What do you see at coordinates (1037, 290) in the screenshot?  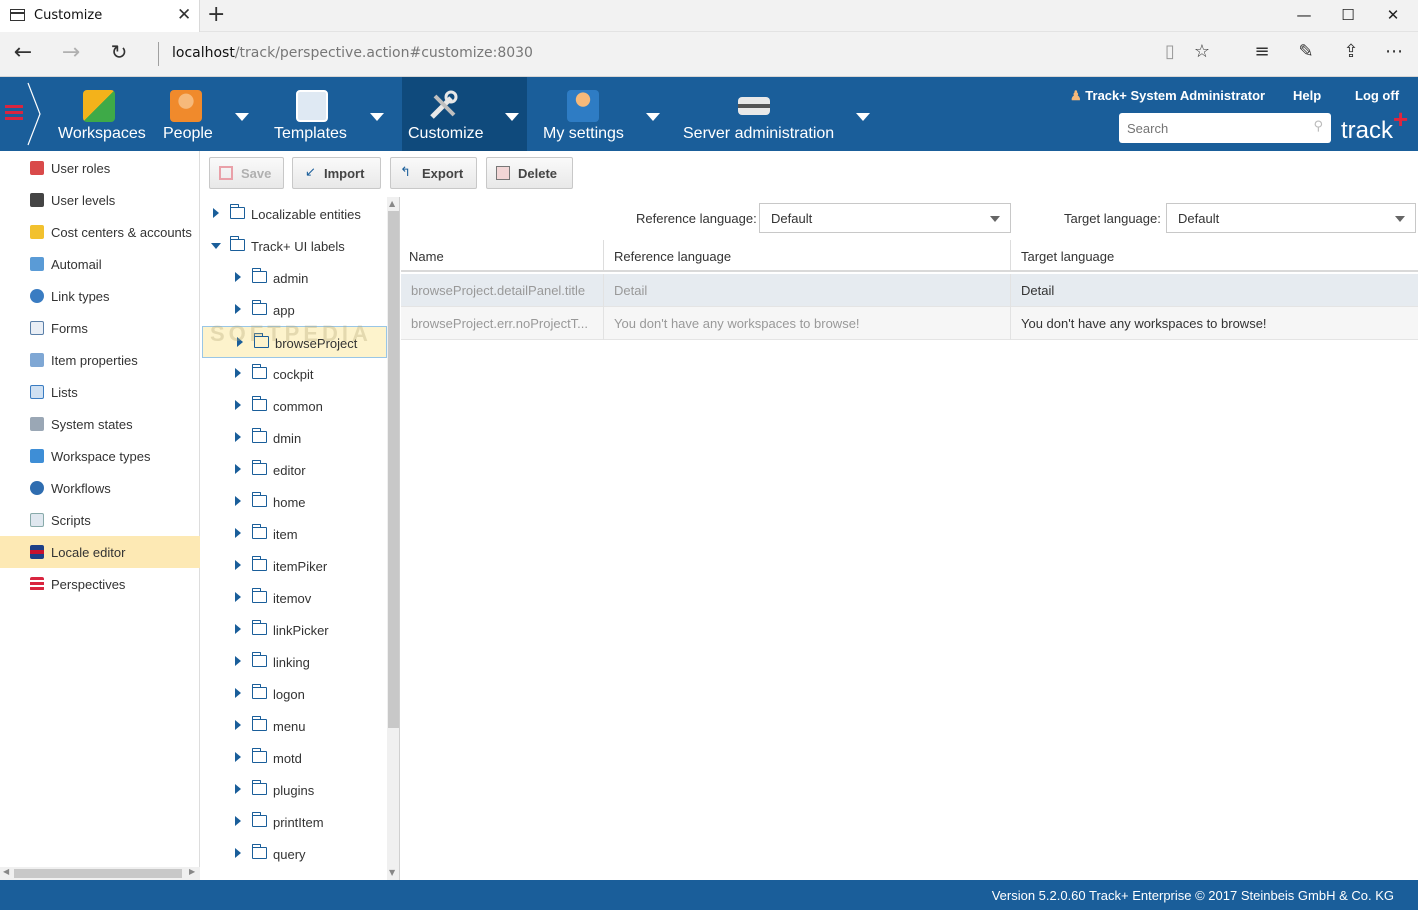 I see `cell-target: Detail` at bounding box center [1037, 290].